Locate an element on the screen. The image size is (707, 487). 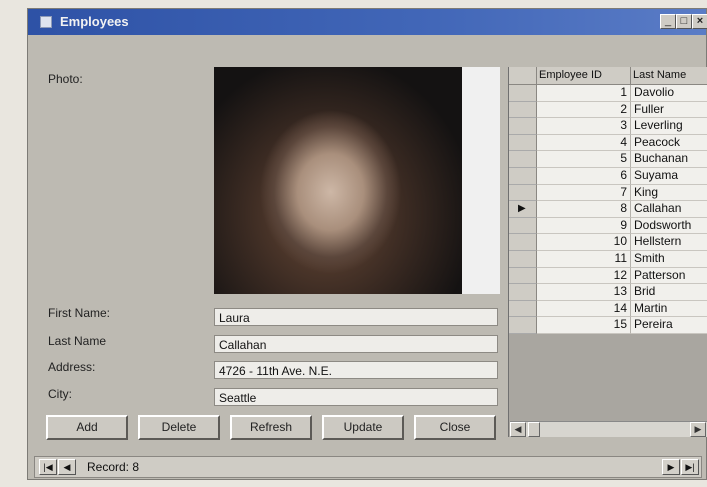
column-header-last-name: Last Name is located at coordinates (669, 76).